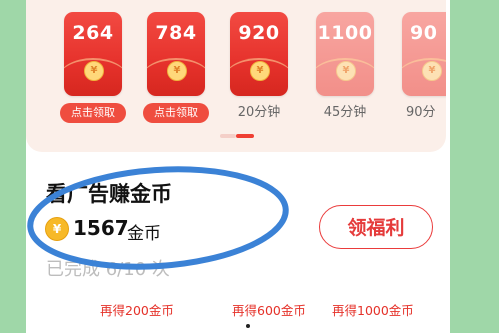 This screenshot has width=499, height=333. I want to click on gold-coin-icon: ¥, so click(57, 229).